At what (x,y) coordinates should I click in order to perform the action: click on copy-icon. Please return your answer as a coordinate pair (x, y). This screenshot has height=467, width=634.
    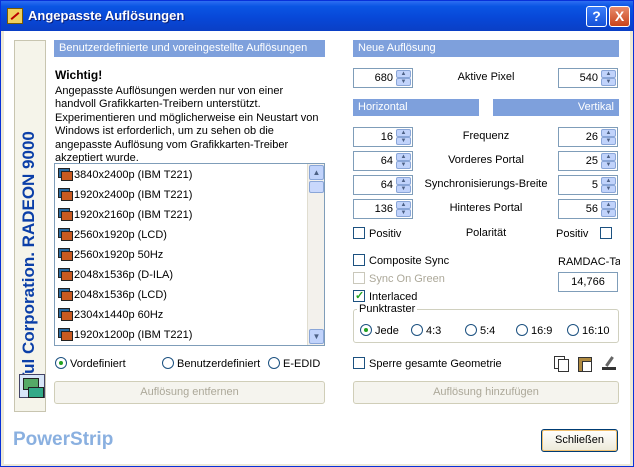
    Looking at the image, I should click on (561, 363).